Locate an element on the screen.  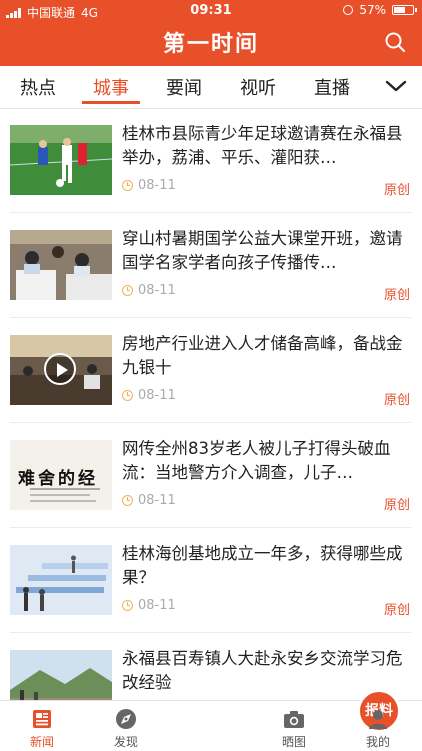
tab-live: 直播 is located at coordinates (332, 87).